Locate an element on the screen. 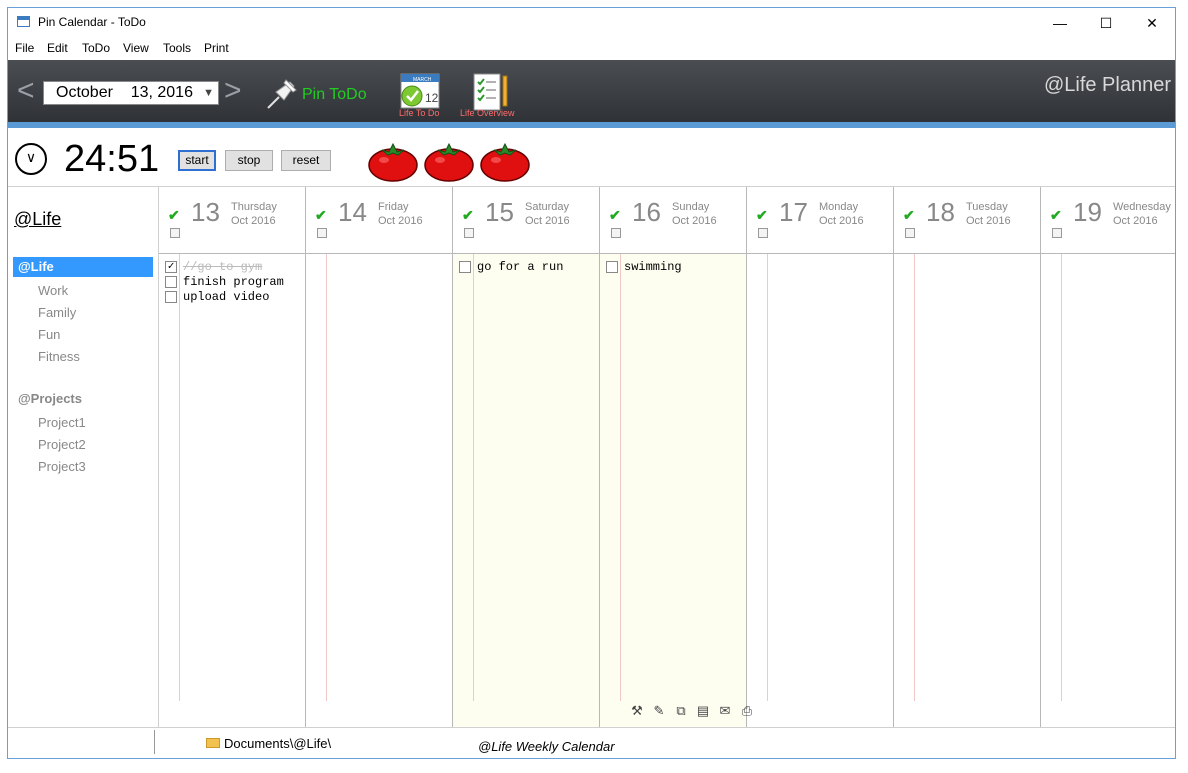  day-task-area: go for a run is located at coordinates (526, 490).